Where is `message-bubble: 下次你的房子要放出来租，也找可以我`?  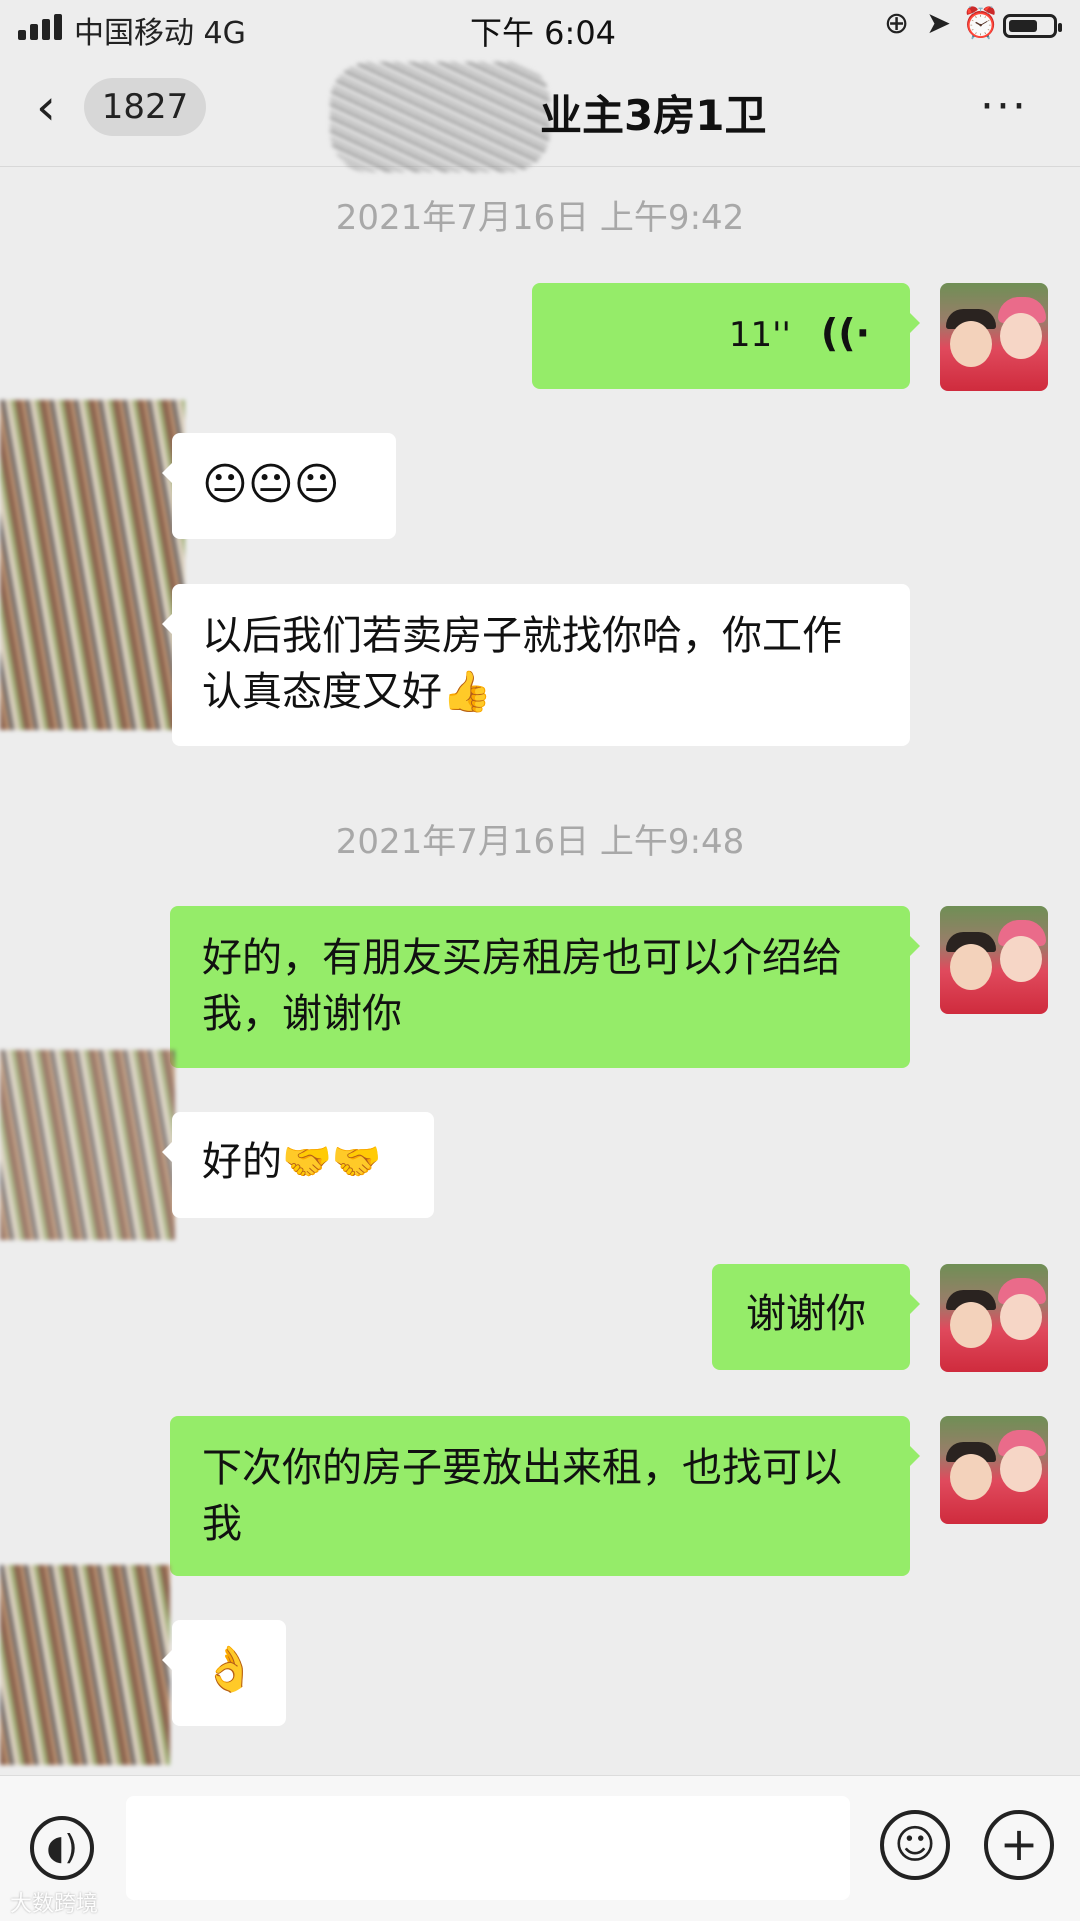 message-bubble: 下次你的房子要放出来租，也找可以我 is located at coordinates (545, 1496).